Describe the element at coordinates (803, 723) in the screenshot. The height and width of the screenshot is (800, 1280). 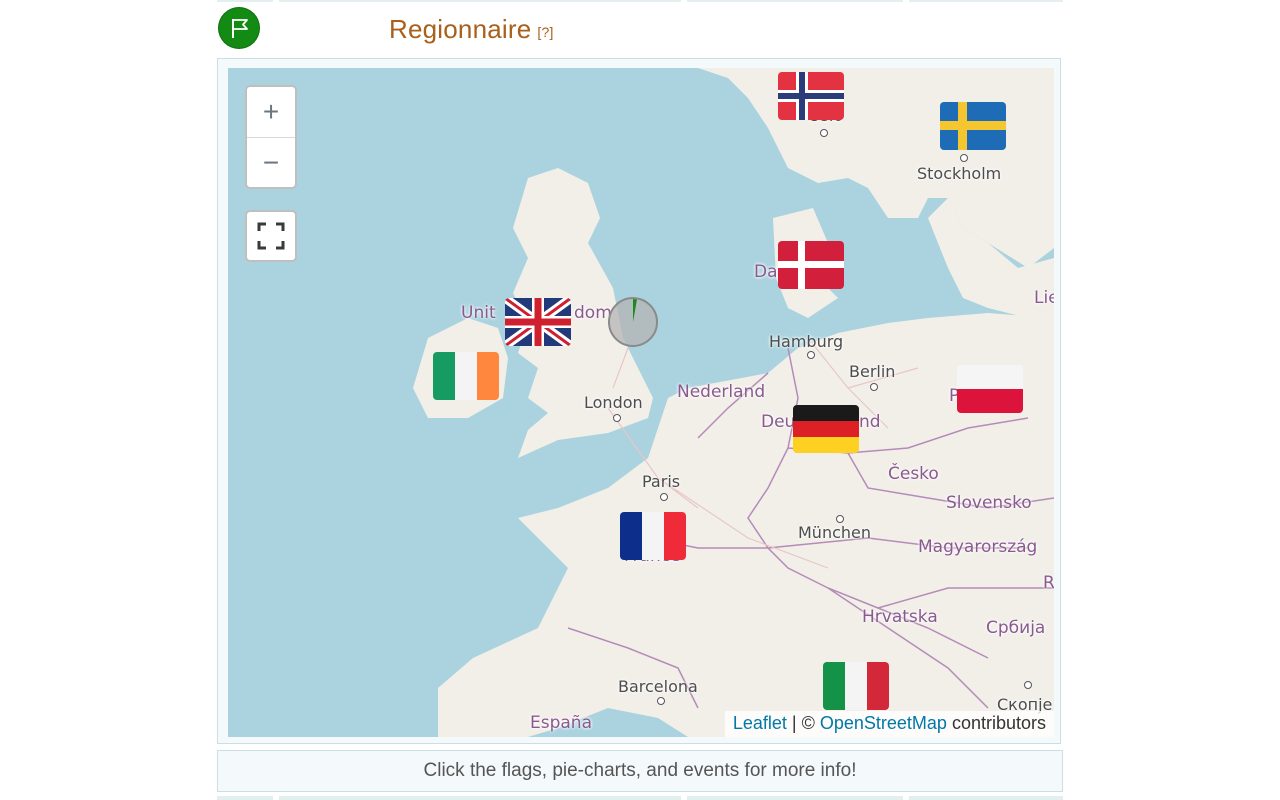
I see `attrib-sep: | ©` at that location.